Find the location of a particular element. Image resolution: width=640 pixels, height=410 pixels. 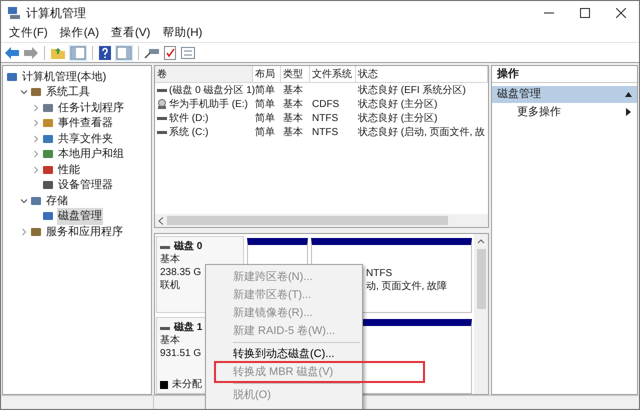

tree-item: 性能 is located at coordinates (69, 170).